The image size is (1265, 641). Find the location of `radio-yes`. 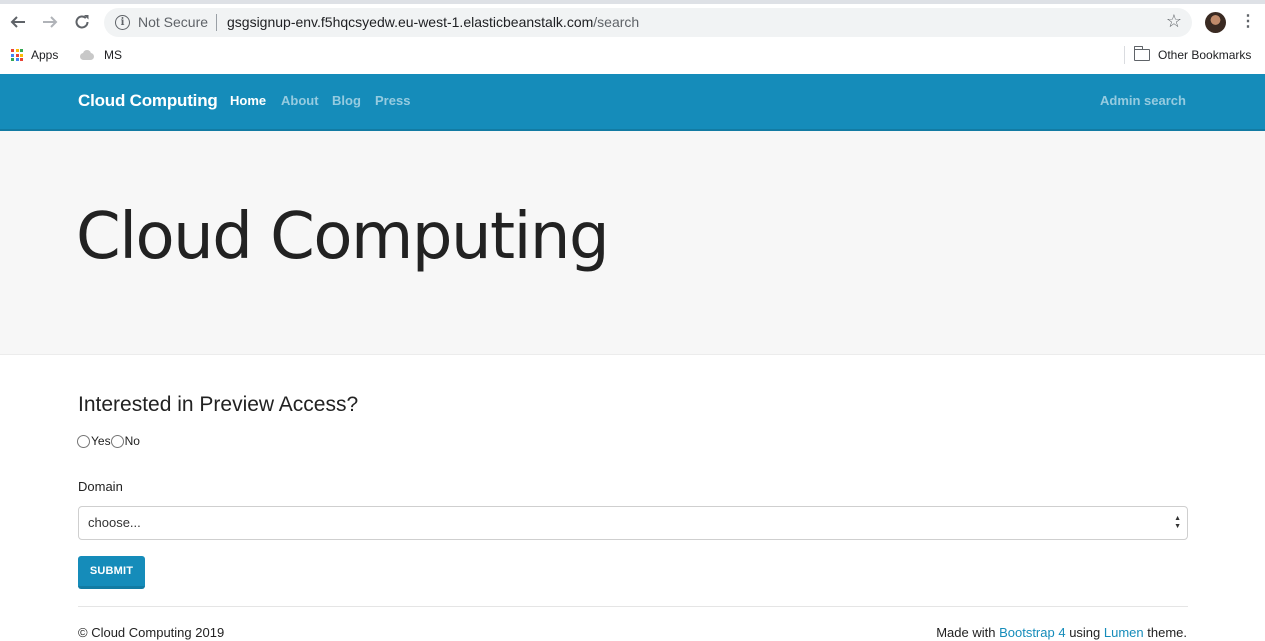

radio-yes is located at coordinates (83, 441).